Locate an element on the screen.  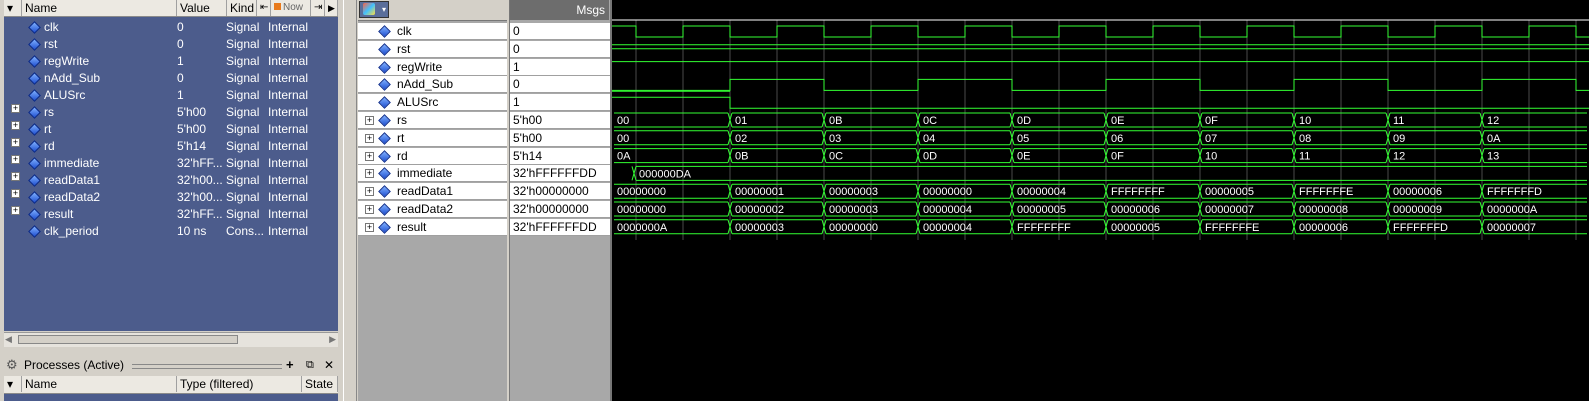
object-row: + result 32'hFF... Signal Internal is located at coordinates (171, 214).